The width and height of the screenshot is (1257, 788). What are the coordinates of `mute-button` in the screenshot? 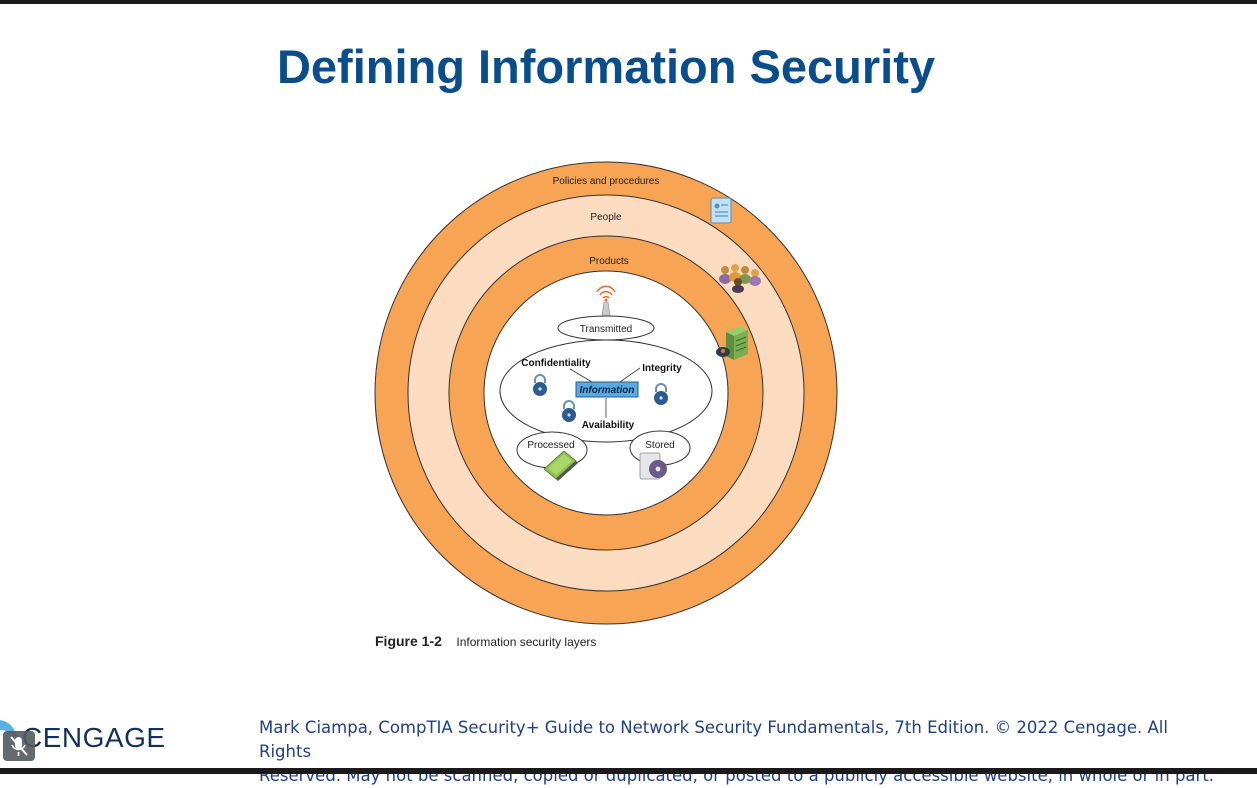 It's located at (19, 746).